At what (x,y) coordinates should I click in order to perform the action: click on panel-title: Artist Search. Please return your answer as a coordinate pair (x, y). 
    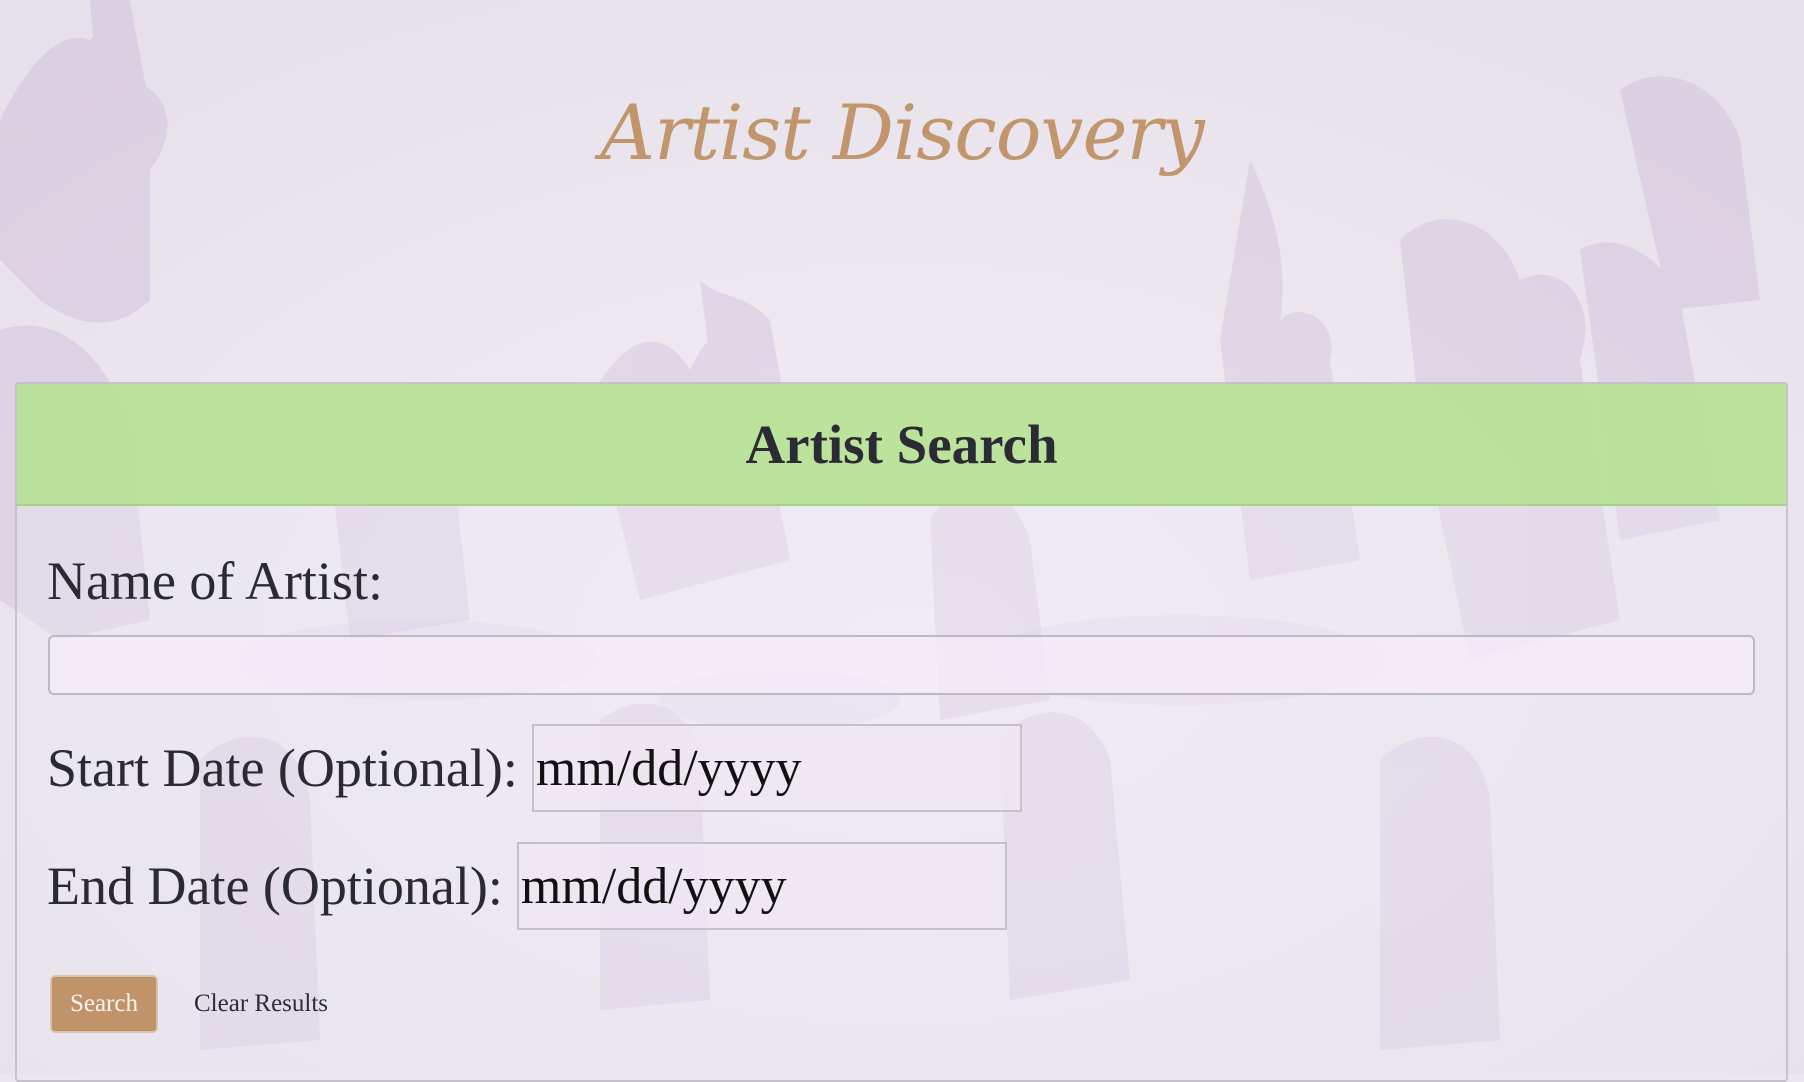
    Looking at the image, I should click on (901, 444).